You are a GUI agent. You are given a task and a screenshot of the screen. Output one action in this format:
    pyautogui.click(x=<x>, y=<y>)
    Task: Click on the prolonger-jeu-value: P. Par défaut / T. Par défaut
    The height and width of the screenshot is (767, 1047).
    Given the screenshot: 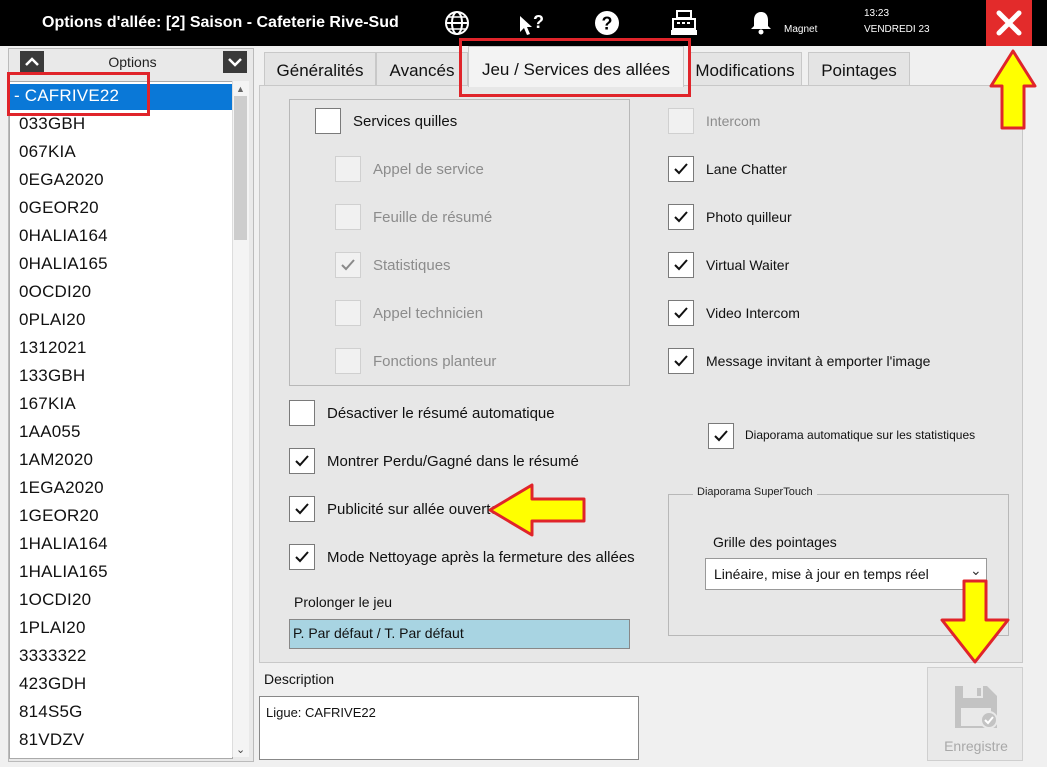 What is the action you would take?
    pyautogui.click(x=378, y=633)
    